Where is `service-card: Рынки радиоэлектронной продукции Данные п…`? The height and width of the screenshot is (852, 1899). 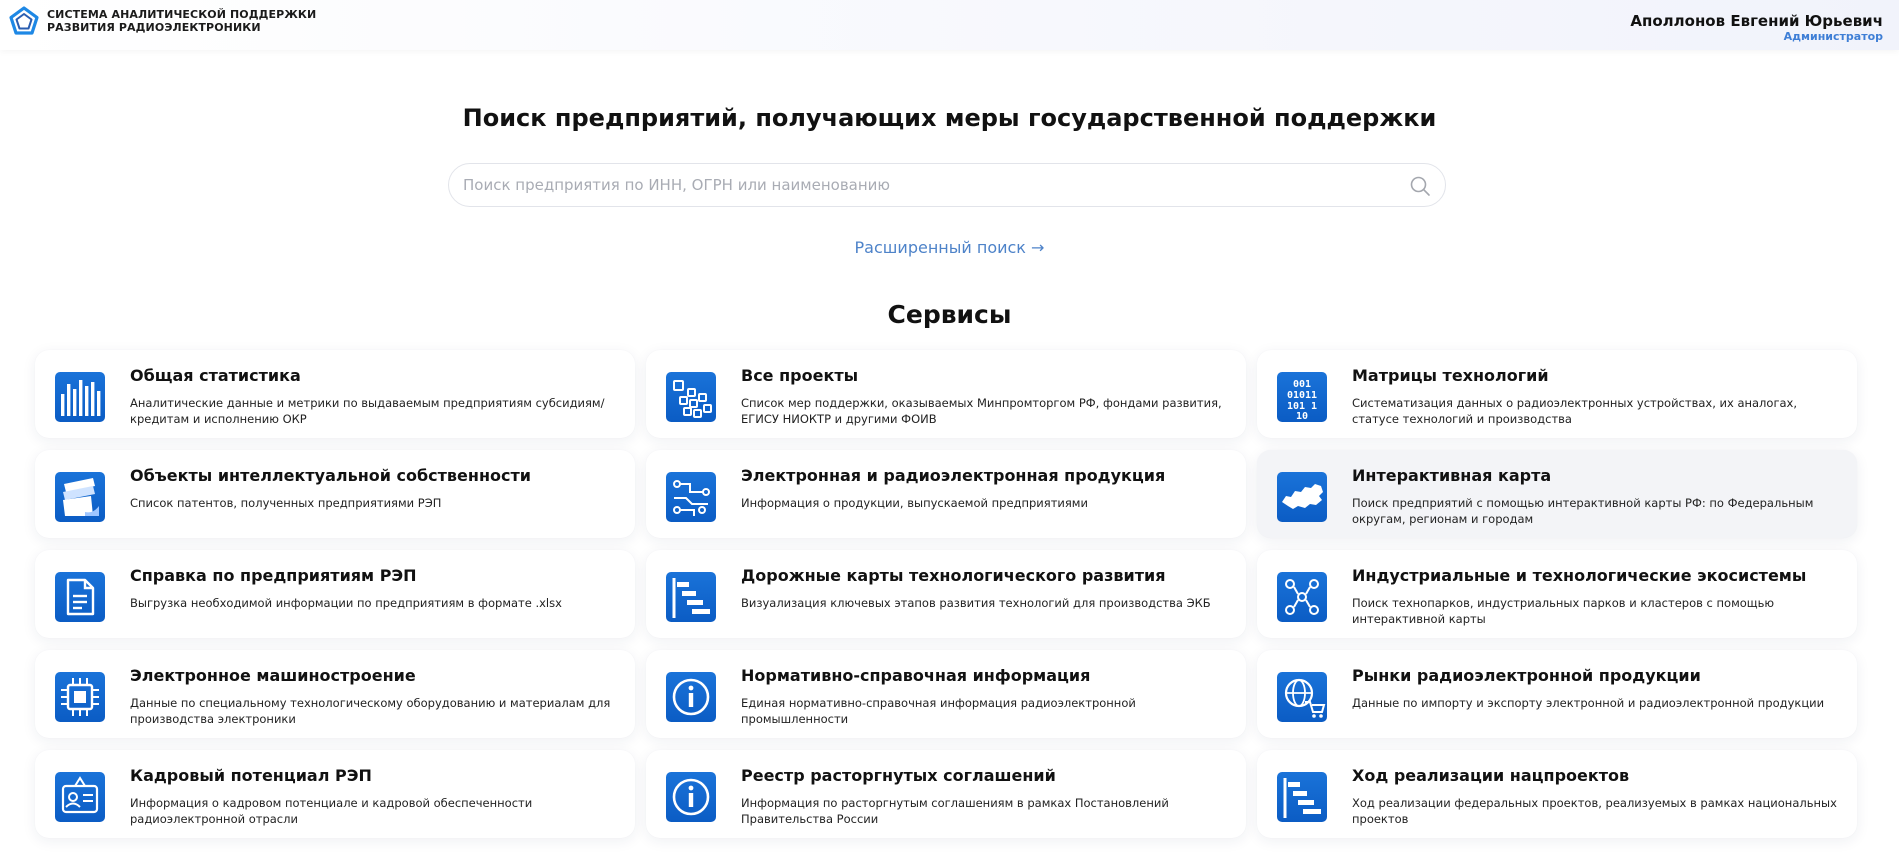
service-card: Рынки радиоэлектронной продукции Данные п… is located at coordinates (1557, 694).